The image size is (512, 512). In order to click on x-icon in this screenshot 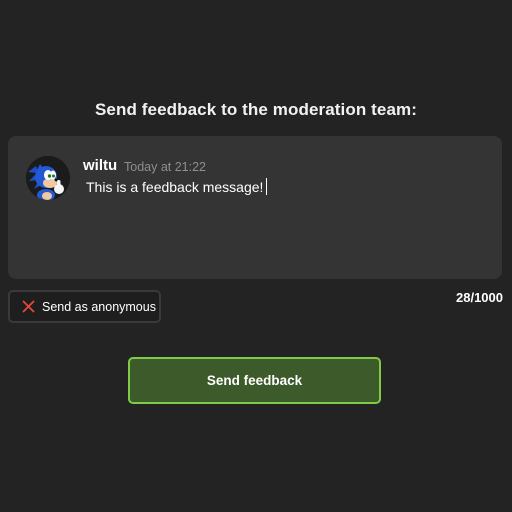, I will do `click(28, 306)`.